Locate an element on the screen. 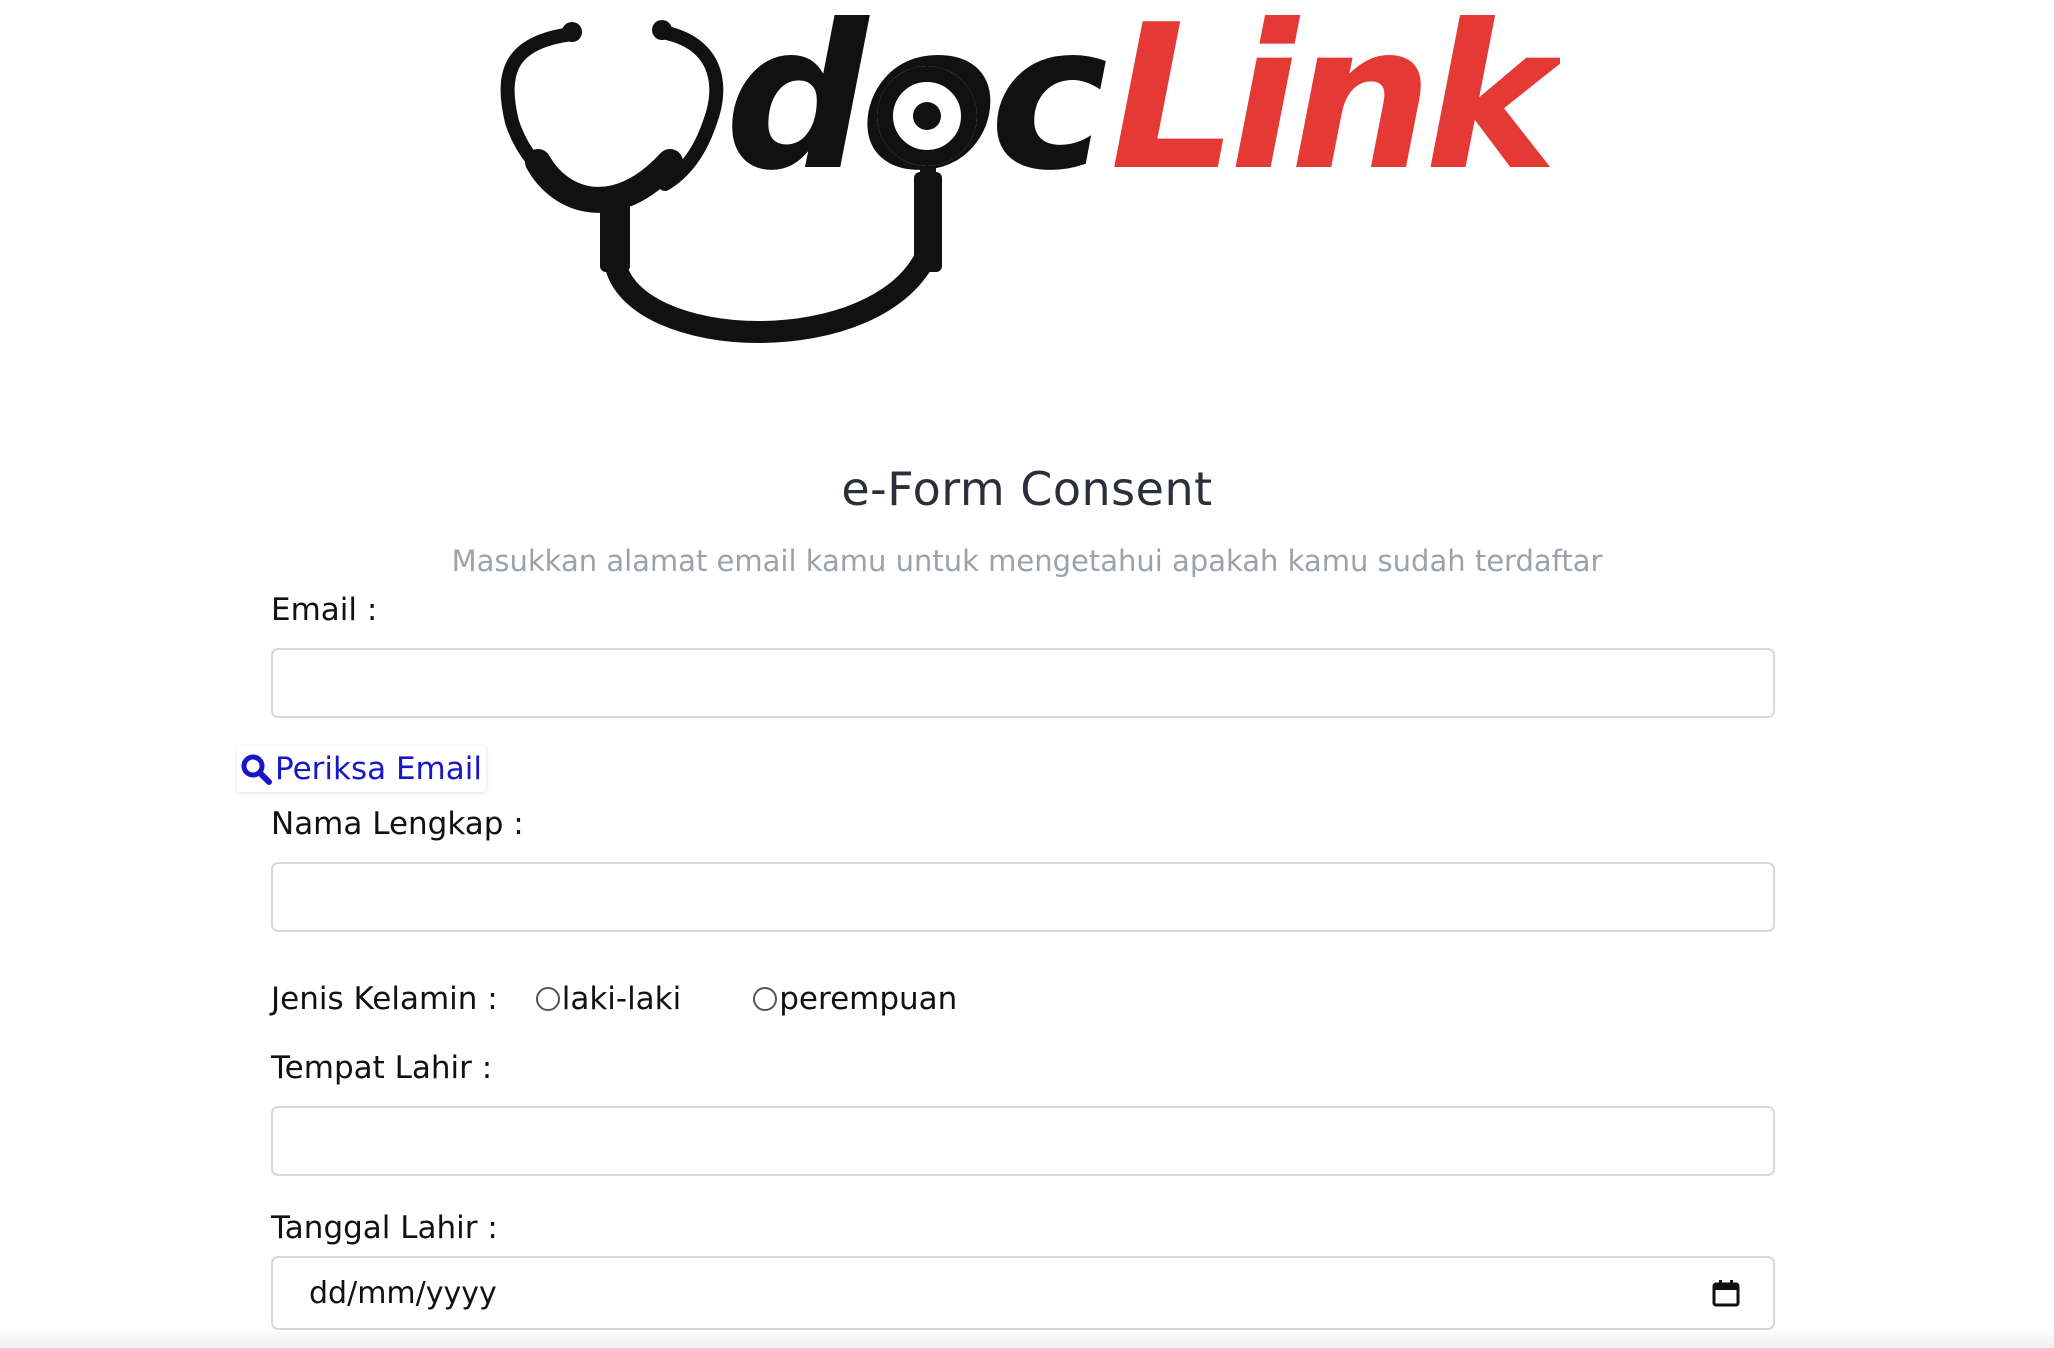 The height and width of the screenshot is (1348, 2054). check-email-button: Periksa Email is located at coordinates (361, 769).